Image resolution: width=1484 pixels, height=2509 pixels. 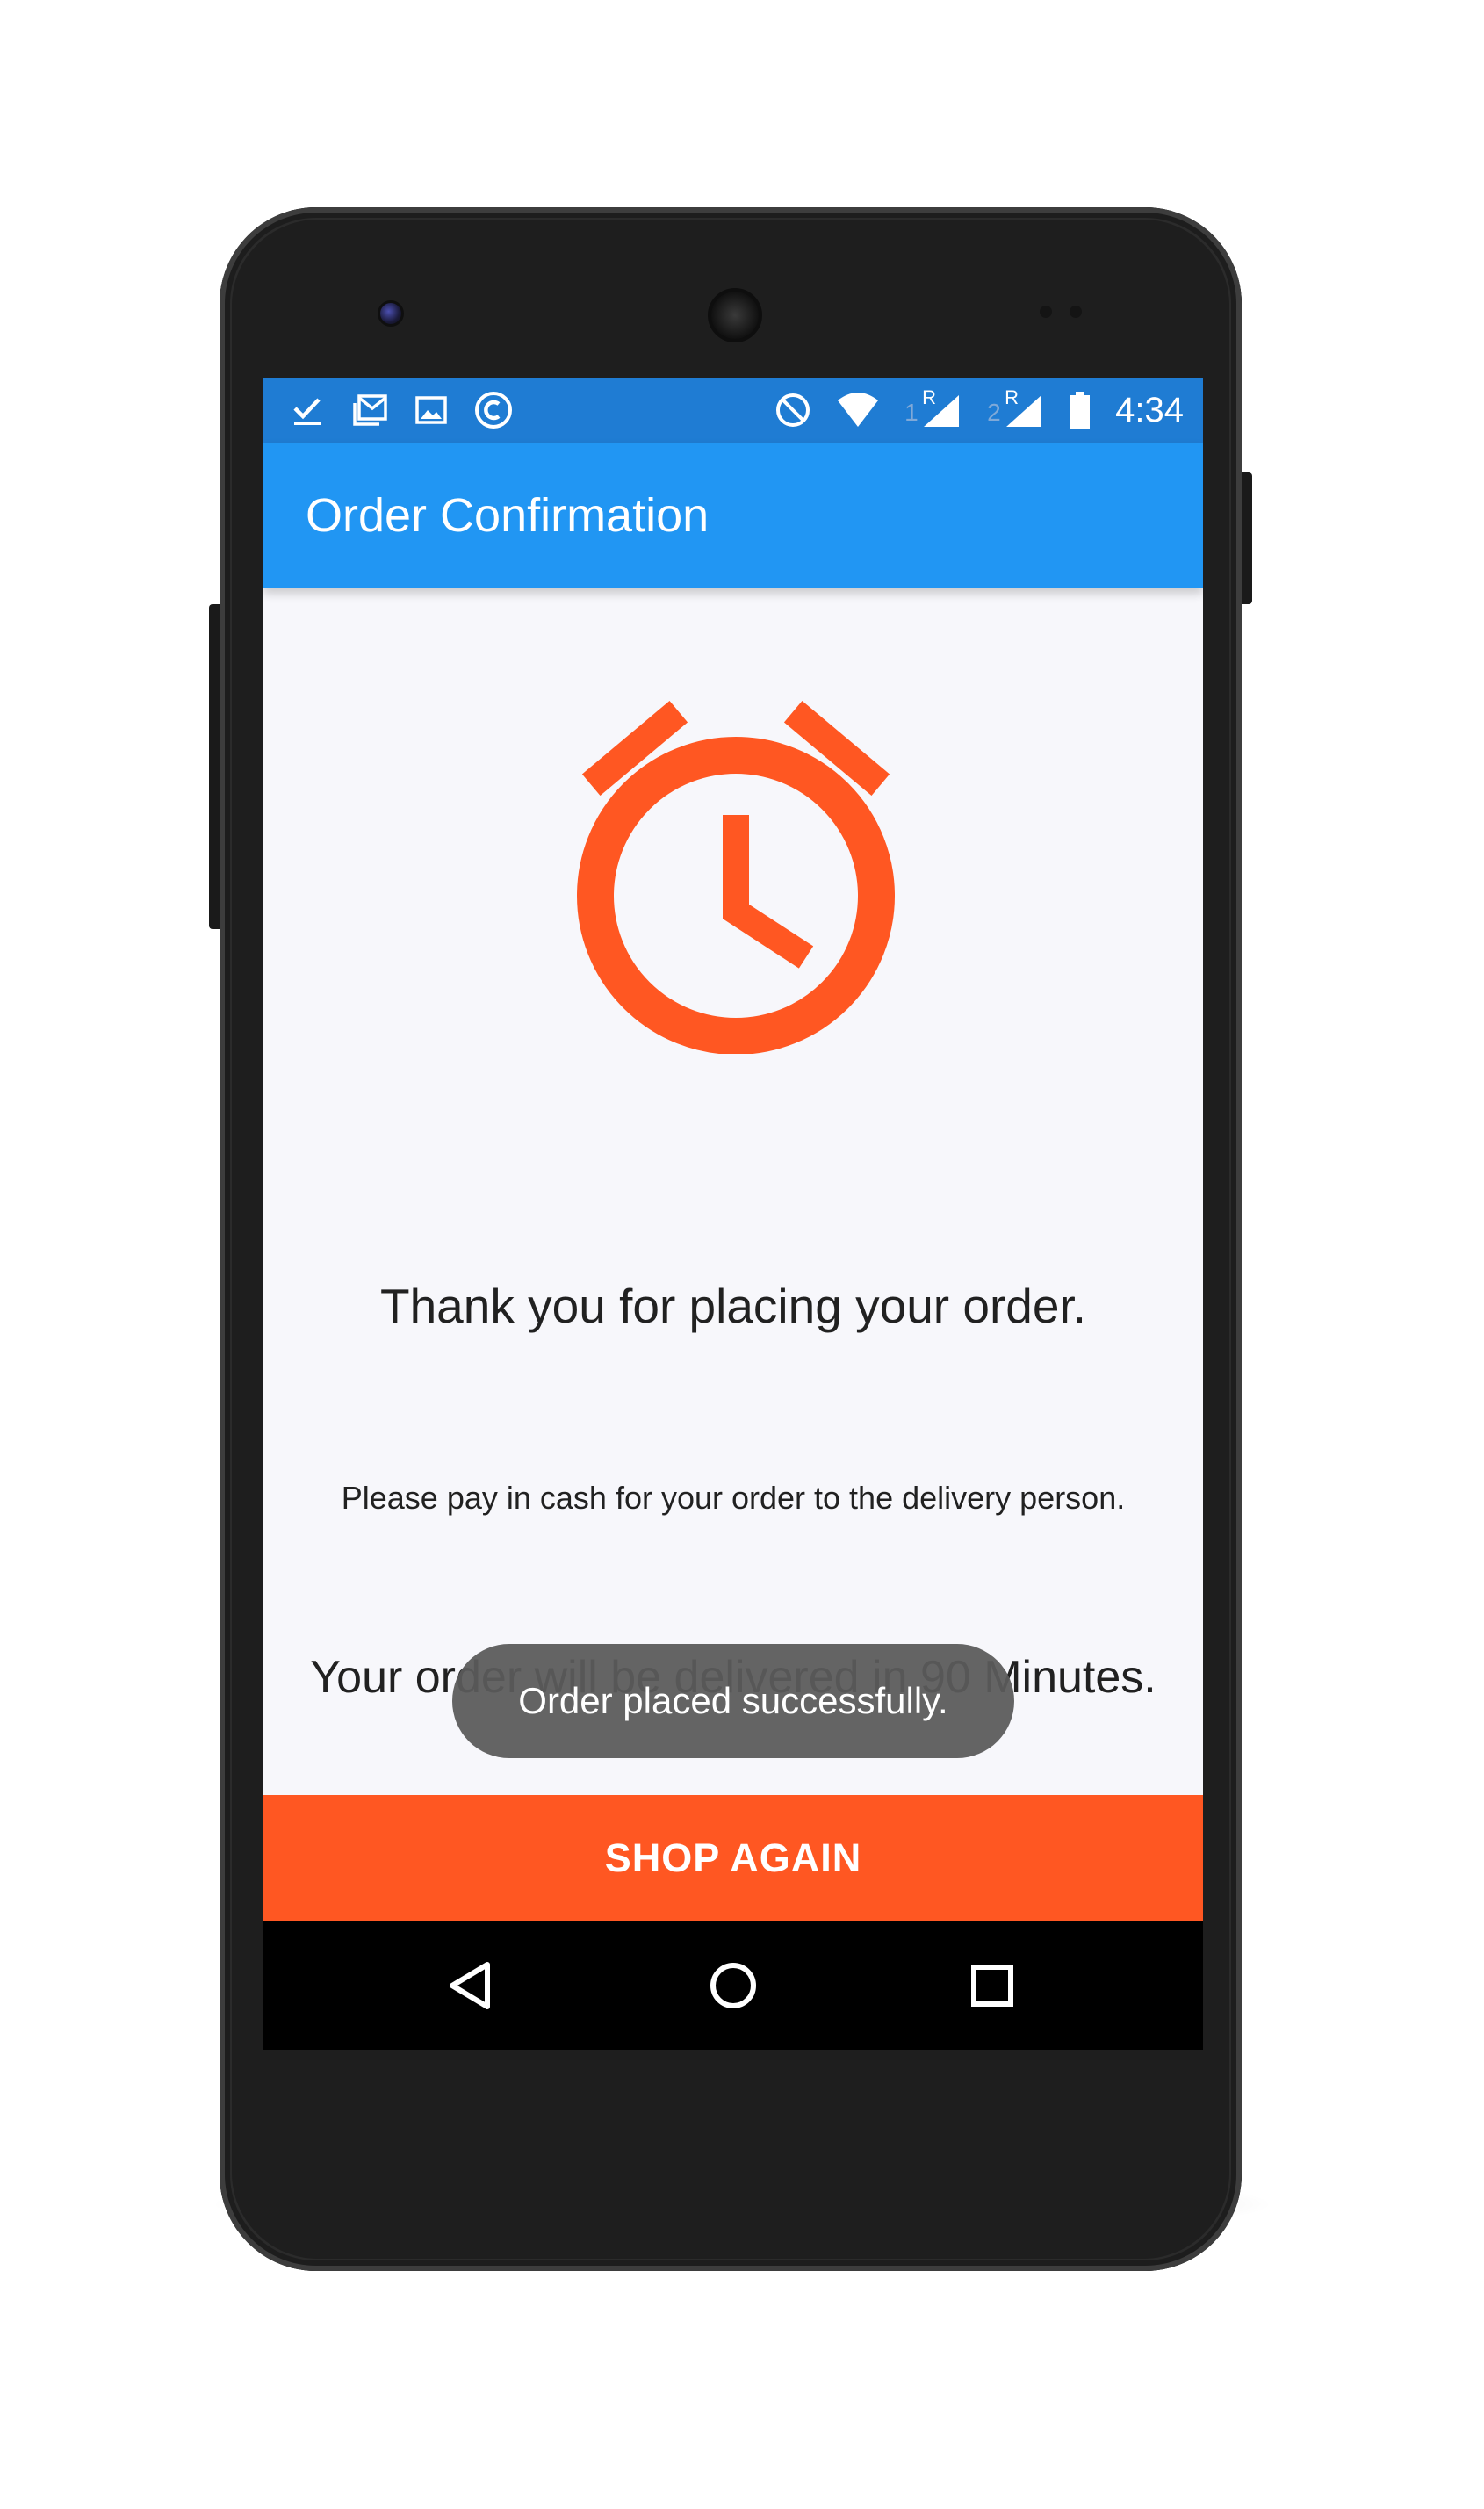 What do you see at coordinates (979, 410) in the screenshot?
I see `system-status-icons: 1 R 2 R 4:34` at bounding box center [979, 410].